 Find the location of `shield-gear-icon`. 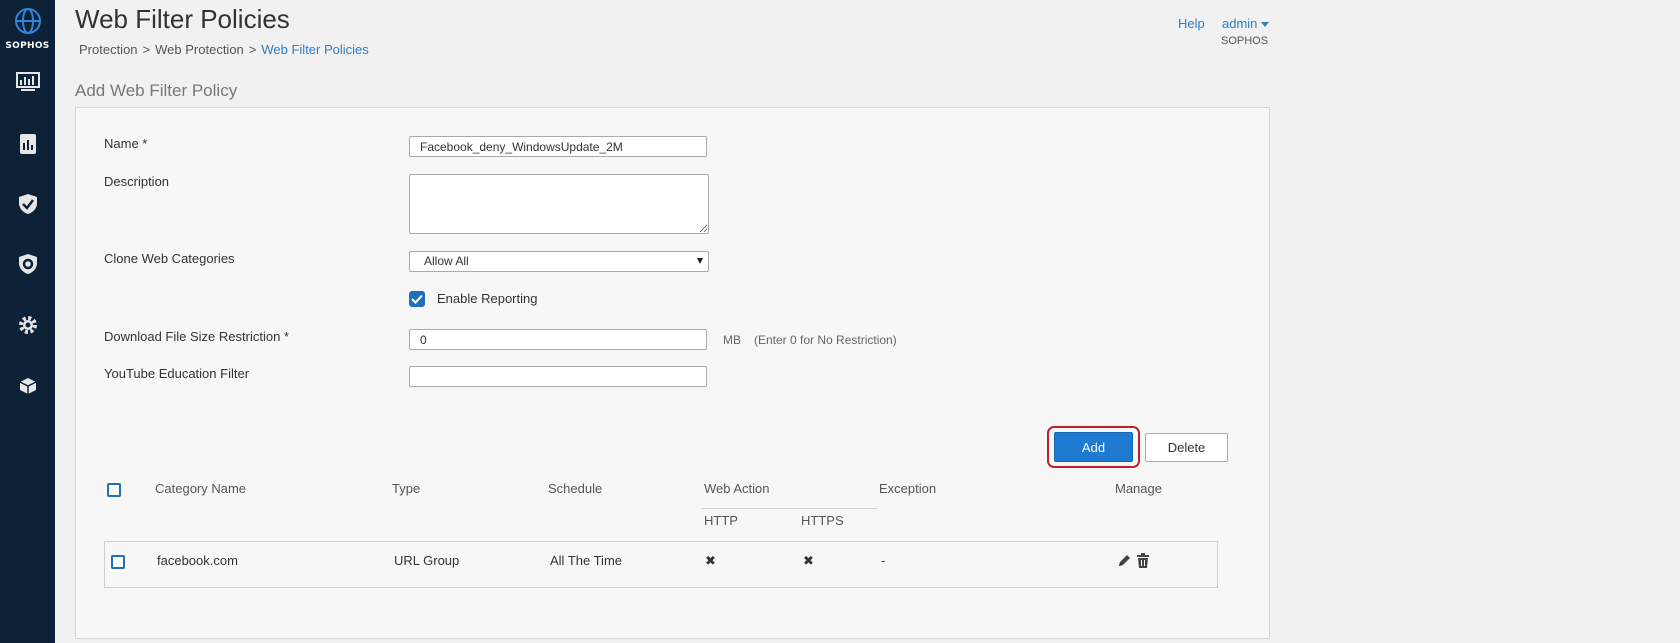

shield-gear-icon is located at coordinates (28, 264).